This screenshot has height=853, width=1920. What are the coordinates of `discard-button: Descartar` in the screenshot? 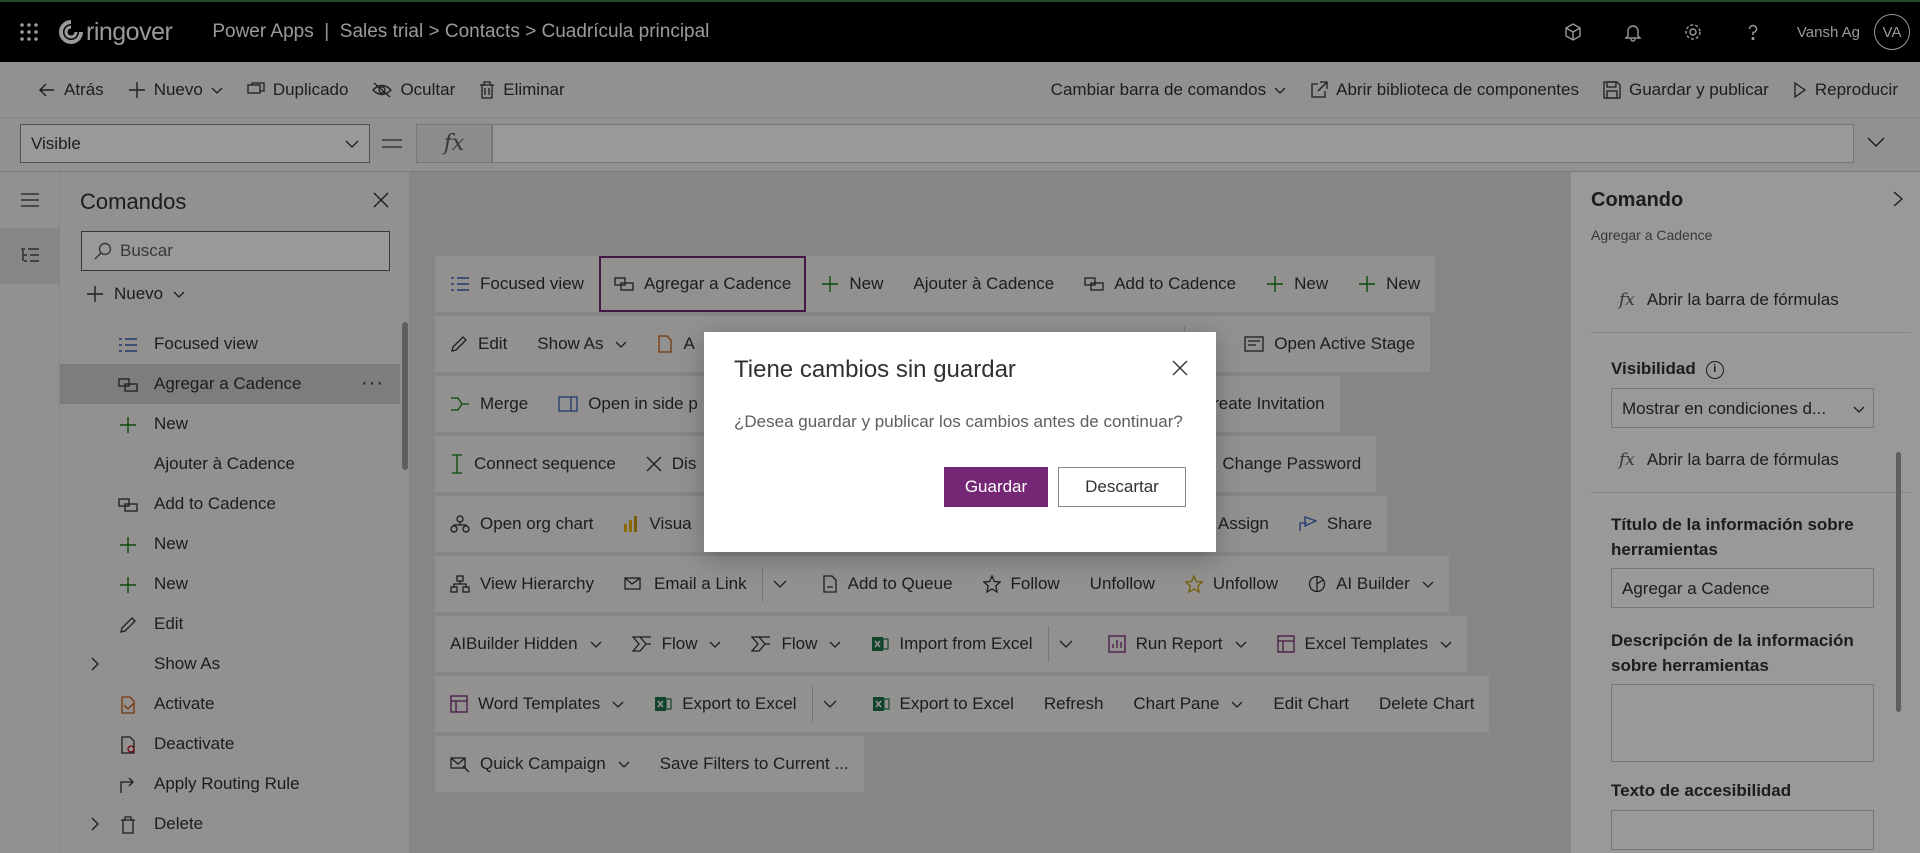 It's located at (1122, 487).